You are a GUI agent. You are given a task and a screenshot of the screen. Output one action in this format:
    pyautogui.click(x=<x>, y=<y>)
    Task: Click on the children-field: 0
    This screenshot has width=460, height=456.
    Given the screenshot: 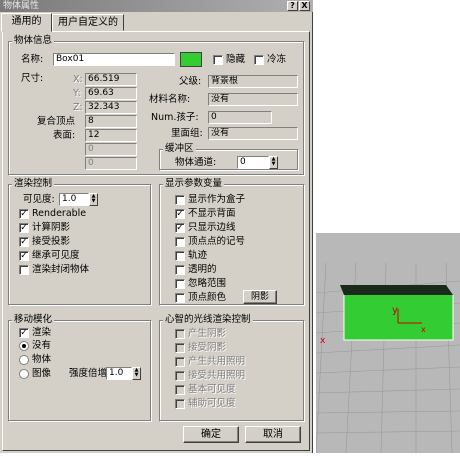 What is the action you would take?
    pyautogui.click(x=240, y=117)
    